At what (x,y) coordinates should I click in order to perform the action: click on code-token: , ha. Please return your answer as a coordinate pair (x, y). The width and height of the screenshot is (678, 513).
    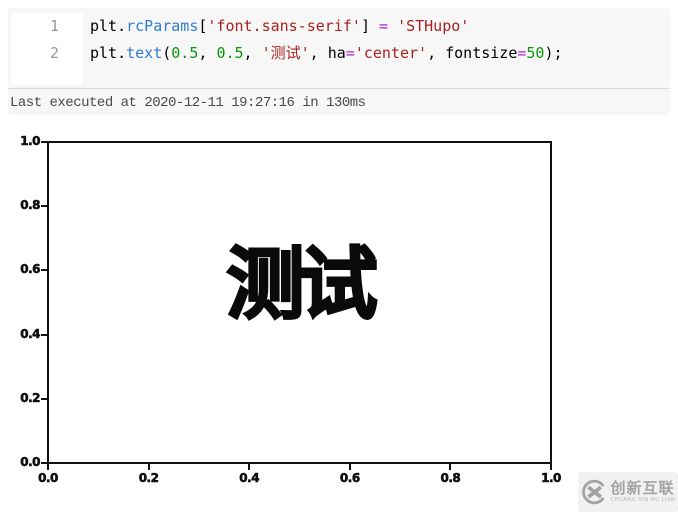
    Looking at the image, I should click on (327, 53).